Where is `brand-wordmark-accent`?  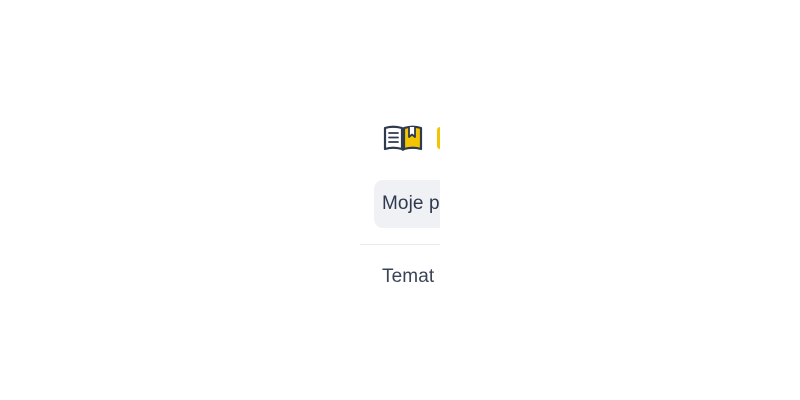 brand-wordmark-accent is located at coordinates (438, 138).